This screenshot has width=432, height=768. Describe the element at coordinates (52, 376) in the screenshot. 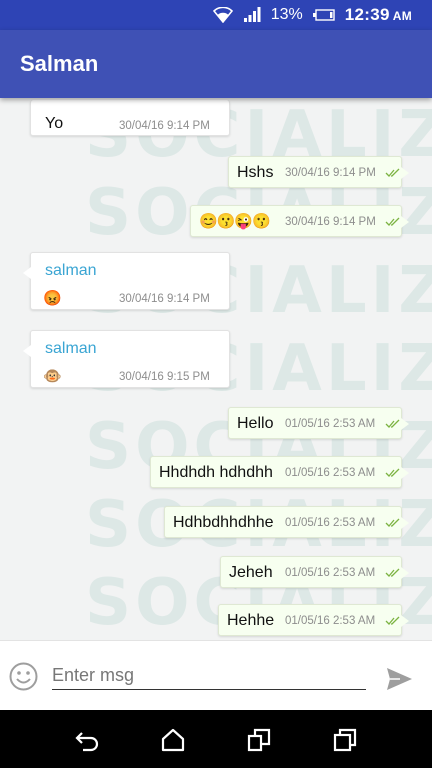

I see `message-text: 🐵` at that location.